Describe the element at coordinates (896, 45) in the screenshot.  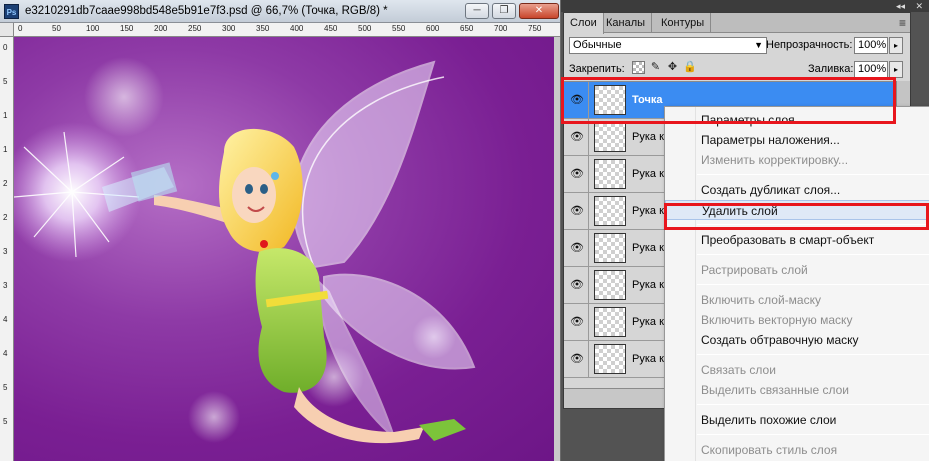
I see `opacity-slider-arrow-icon: ▸` at that location.